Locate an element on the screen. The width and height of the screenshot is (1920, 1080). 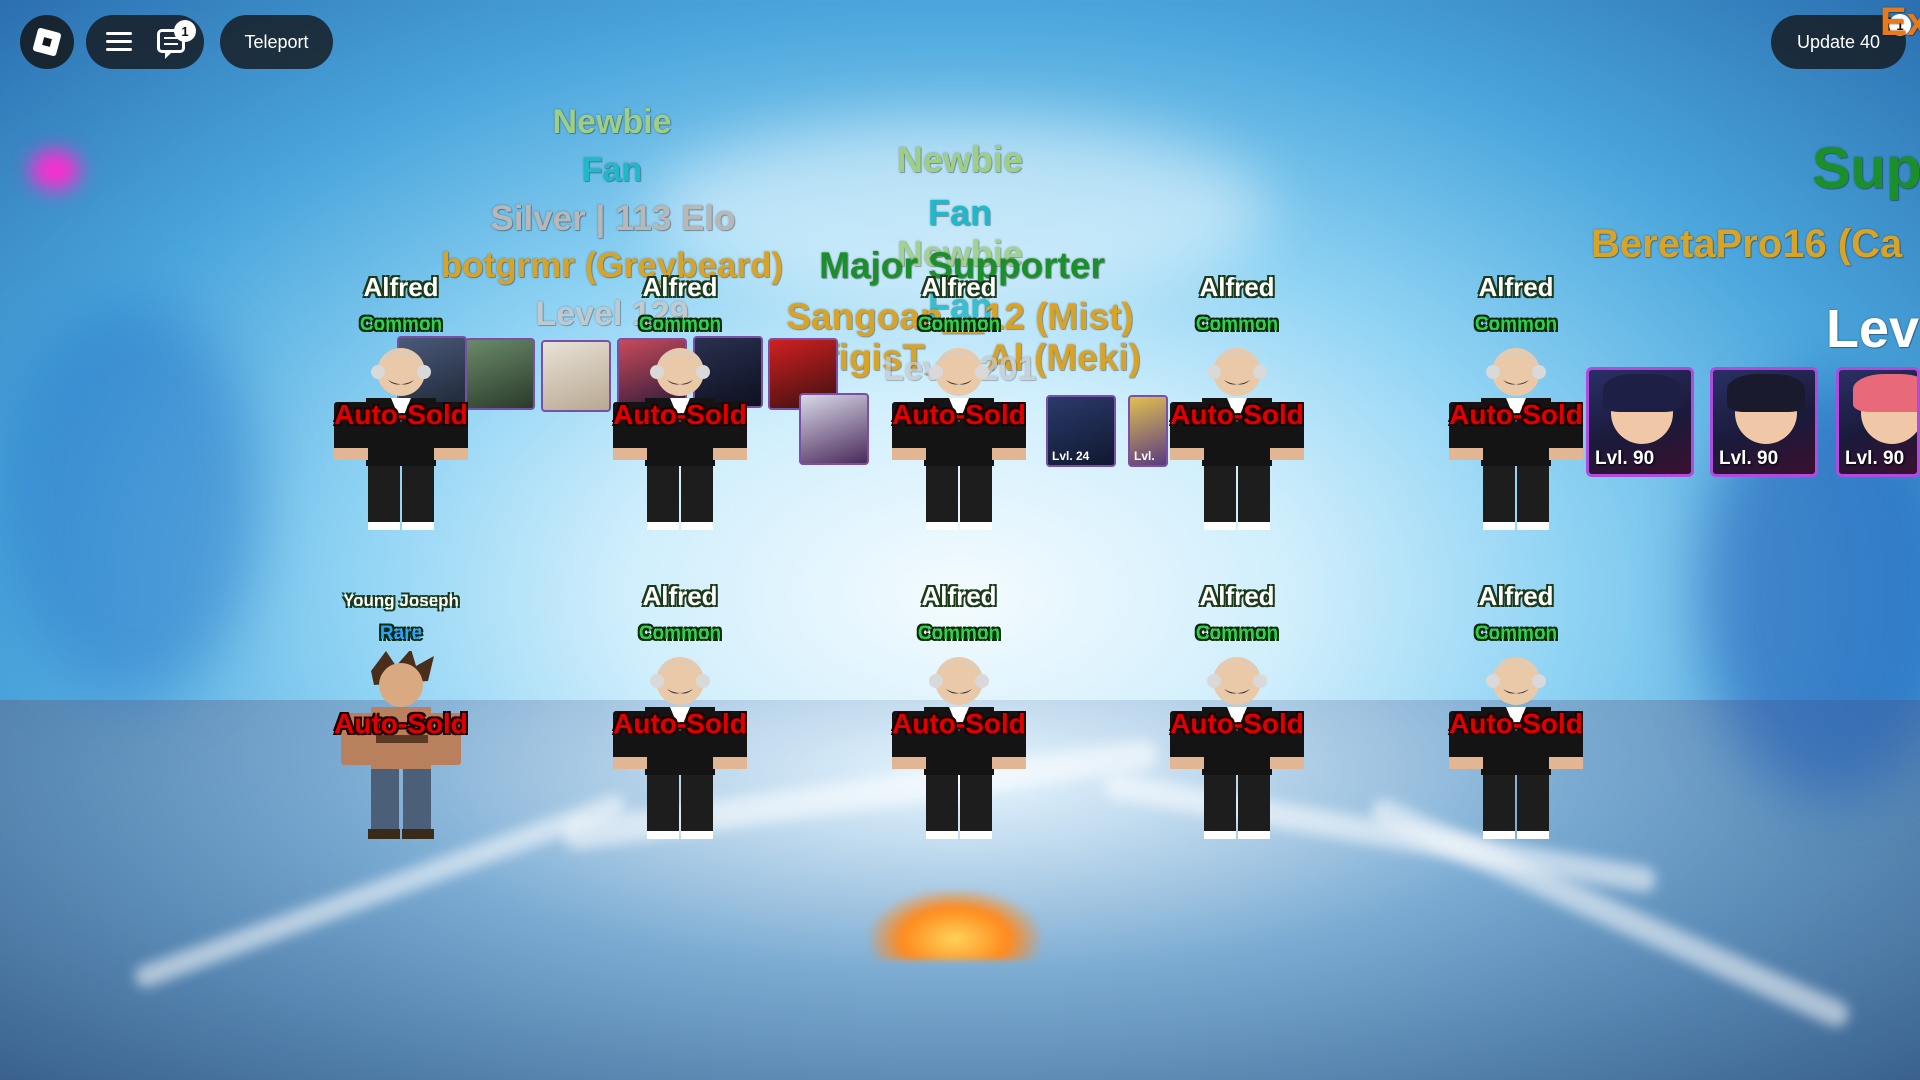
teleport-button: Teleport is located at coordinates (276, 42).